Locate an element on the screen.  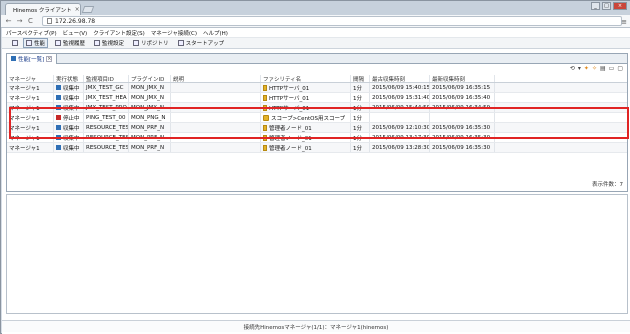
browser-menu-icon: ≡ is located at coordinates (624, 22).